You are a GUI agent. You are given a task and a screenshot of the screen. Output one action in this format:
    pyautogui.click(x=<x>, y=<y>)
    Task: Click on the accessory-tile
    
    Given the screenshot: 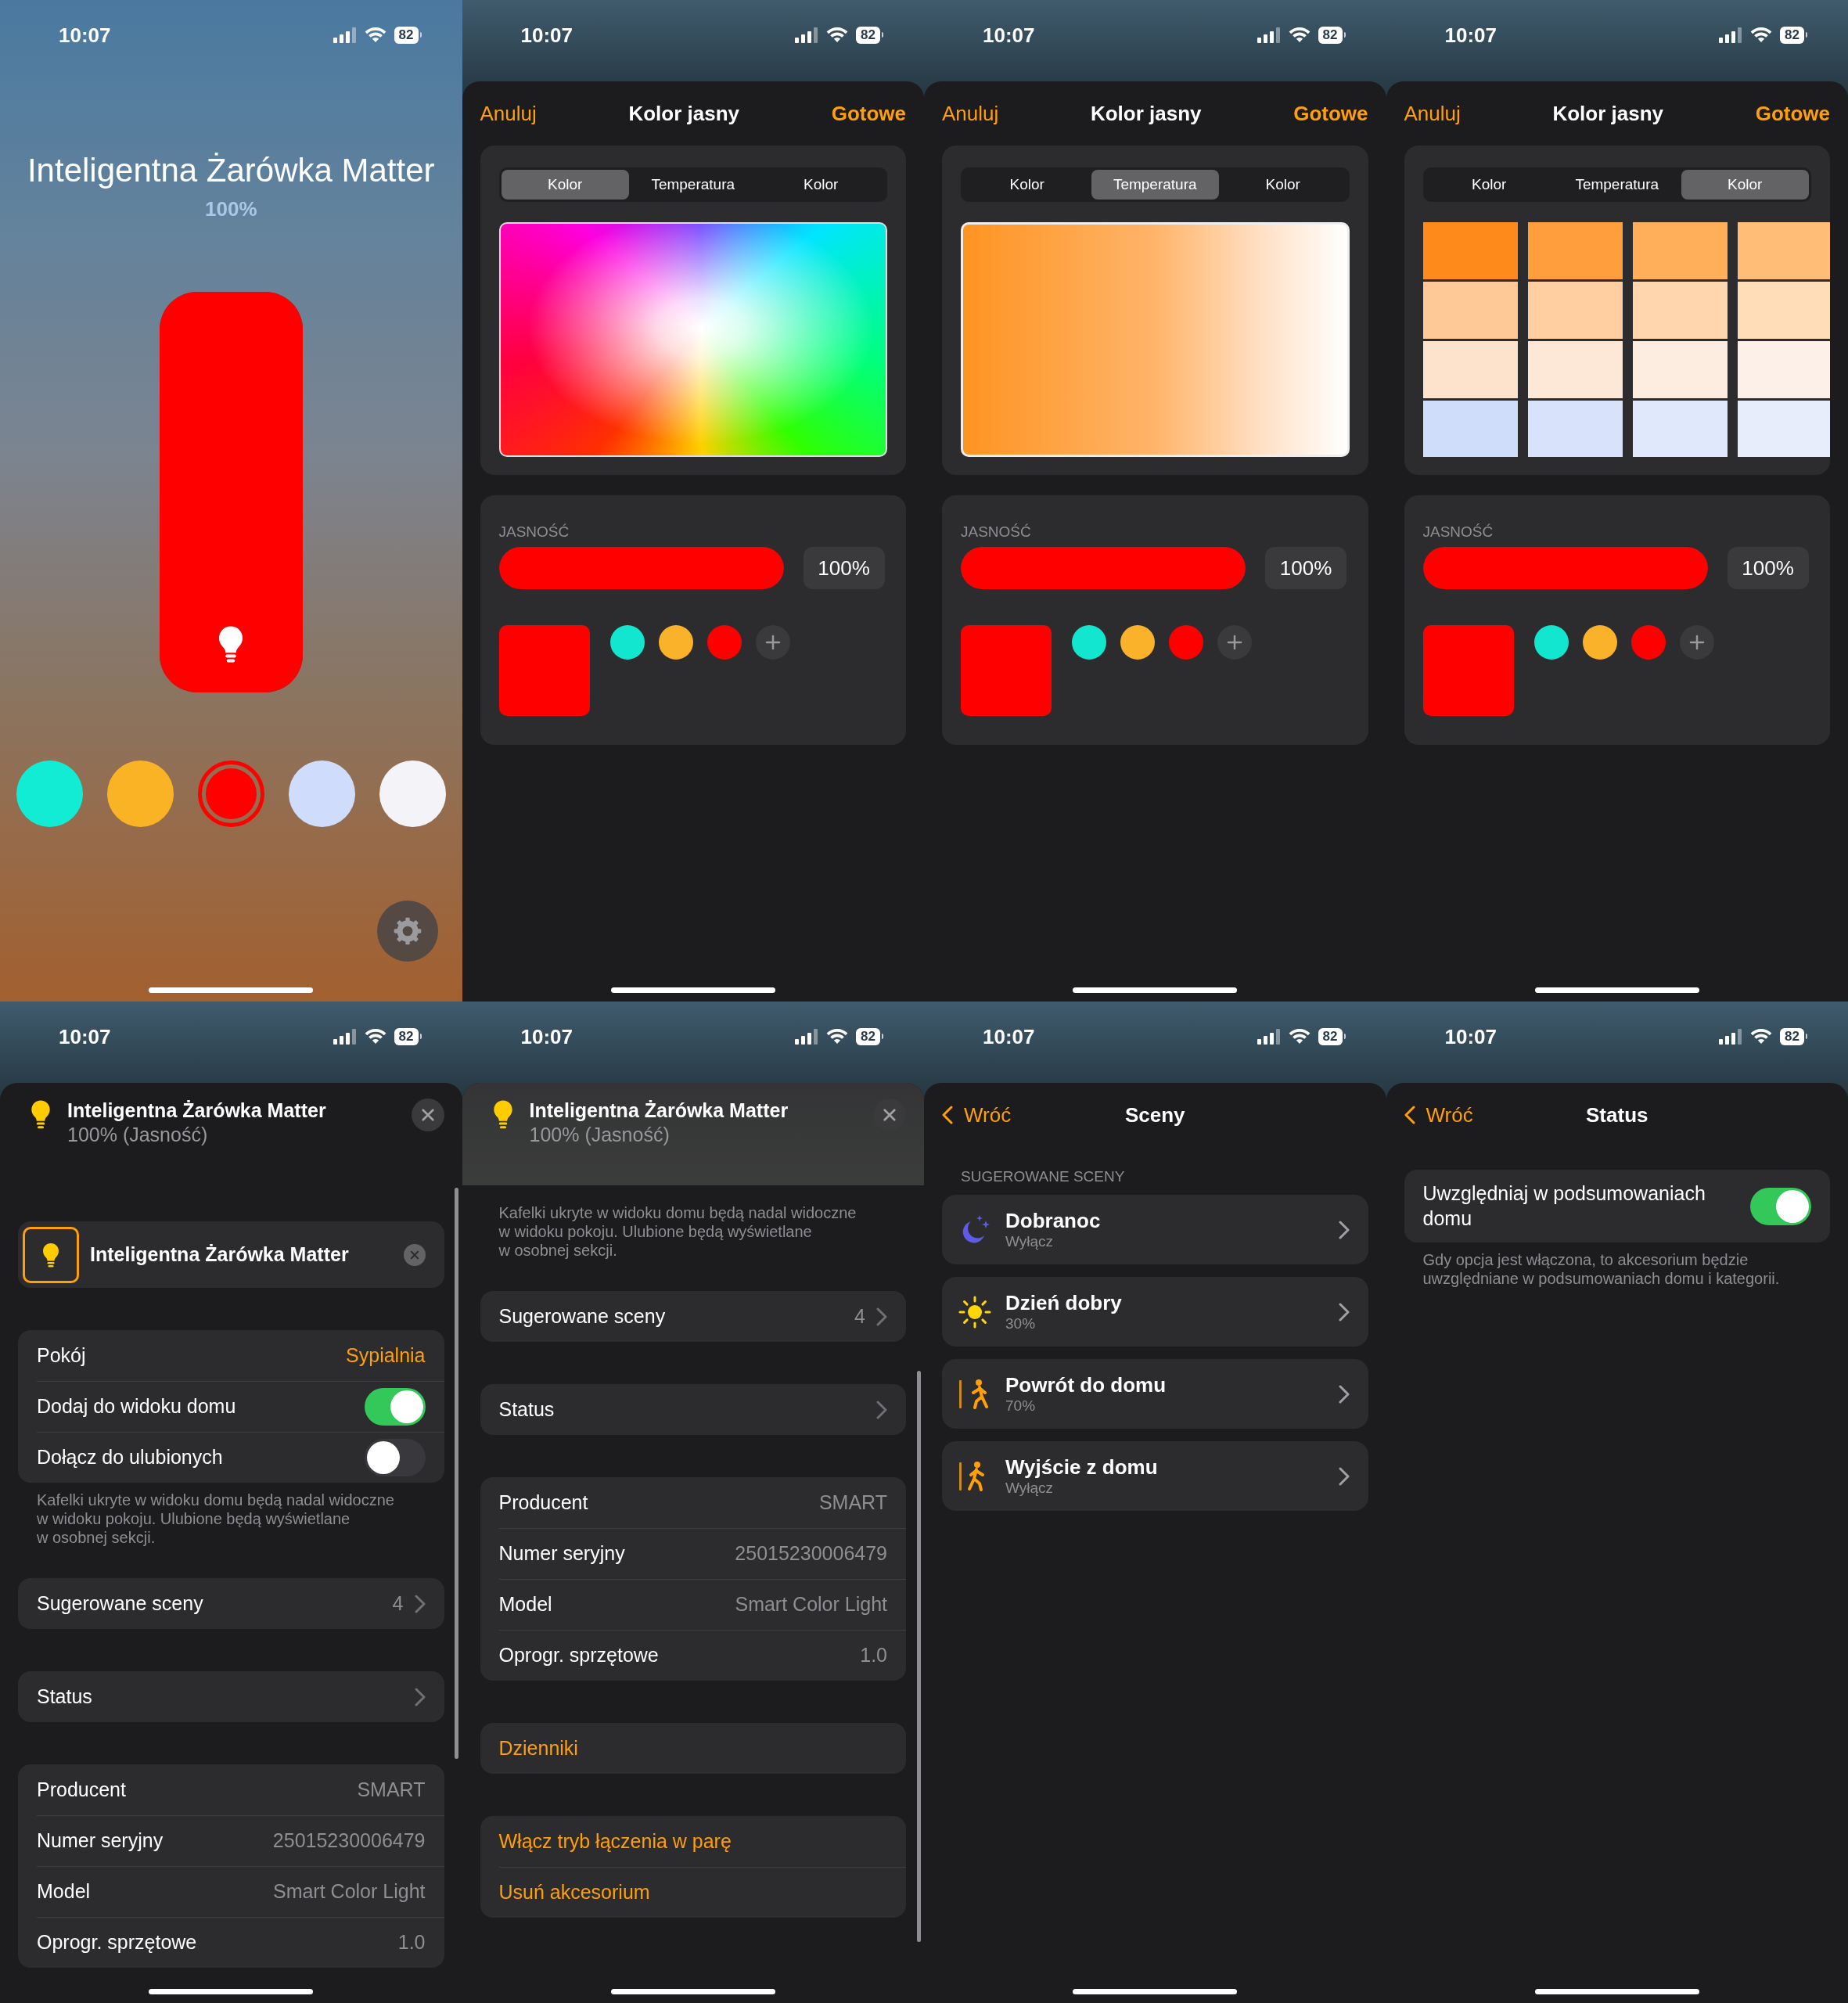 What is the action you would take?
    pyautogui.click(x=51, y=1254)
    